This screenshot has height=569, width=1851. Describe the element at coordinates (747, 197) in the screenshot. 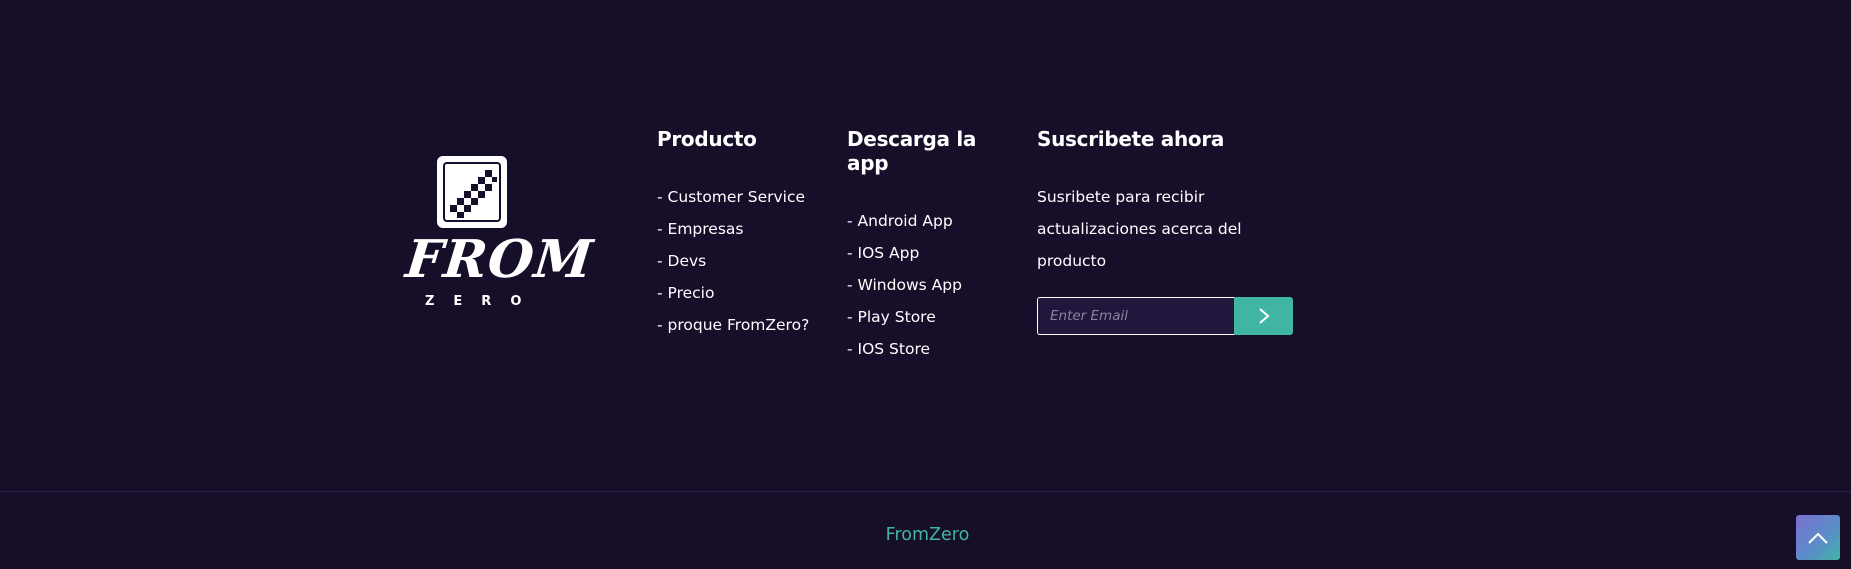

I see `link-customer-service: - Customer Service` at that location.